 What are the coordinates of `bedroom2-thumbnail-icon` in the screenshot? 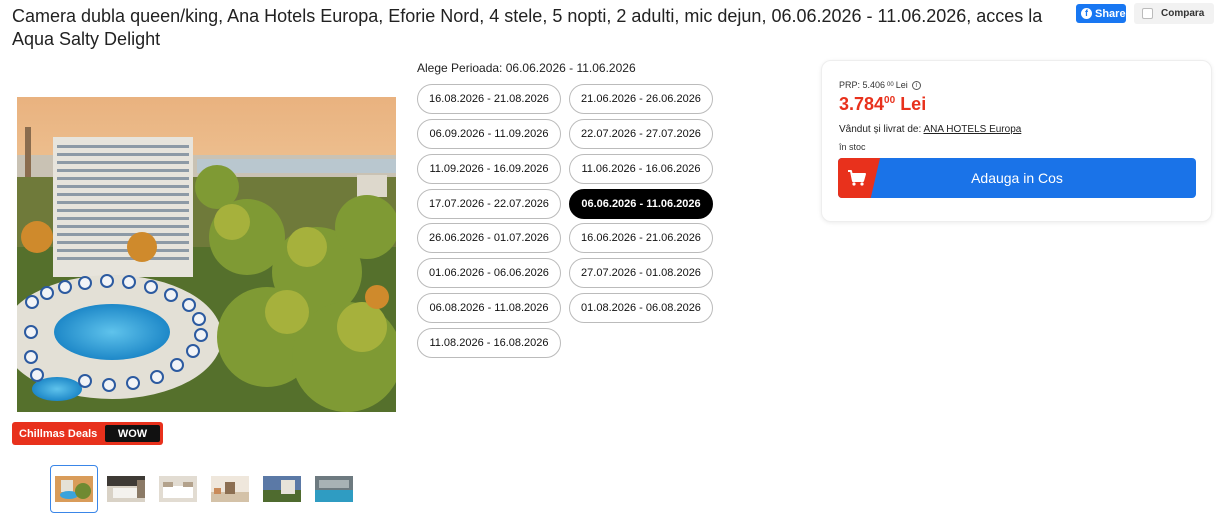 It's located at (178, 489).